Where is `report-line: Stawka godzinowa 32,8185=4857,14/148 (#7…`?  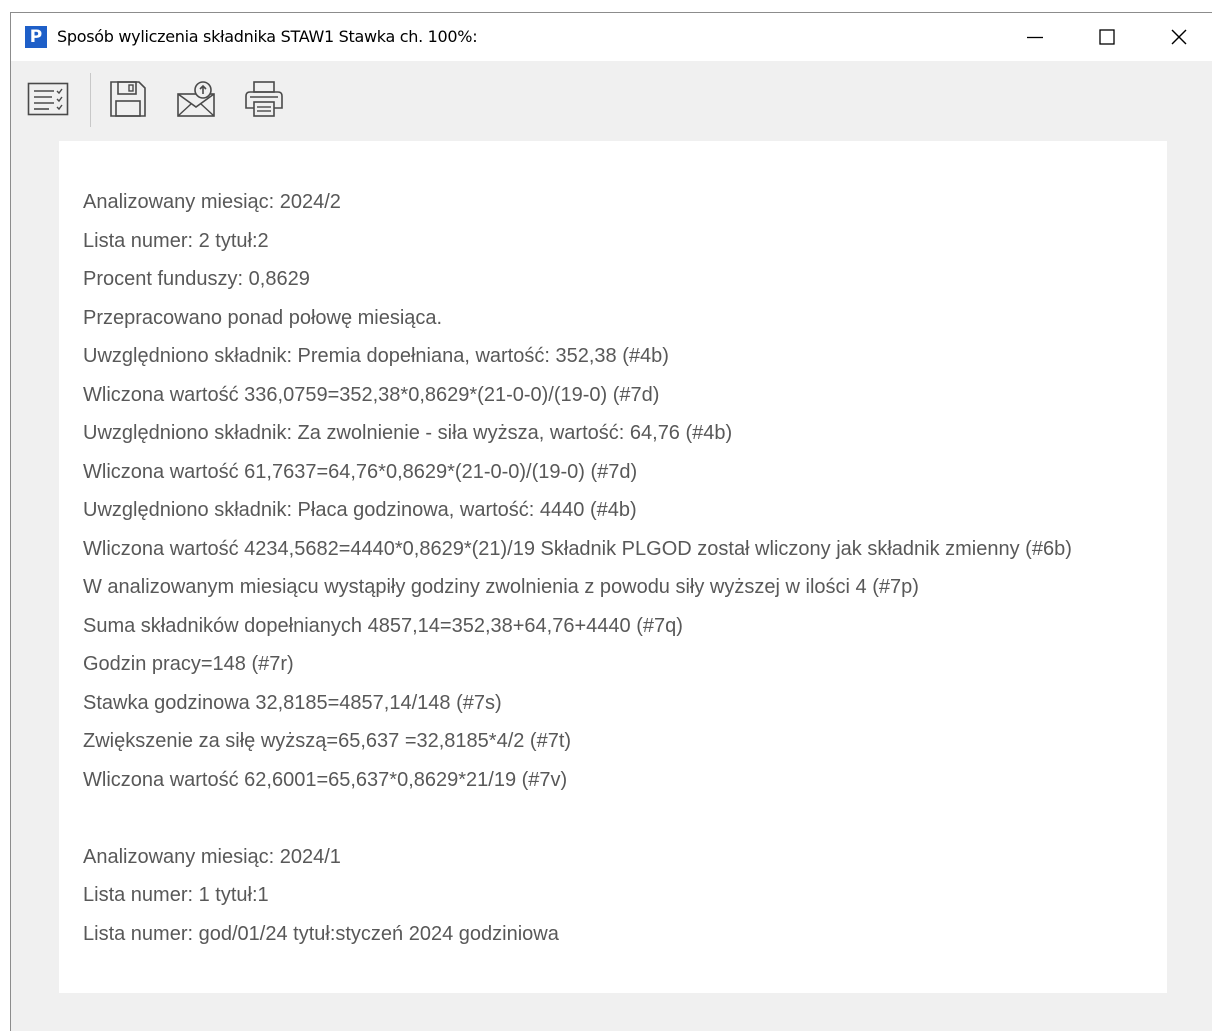
report-line: Stawka godzinowa 32,8185=4857,14/148 (#7… is located at coordinates (292, 702).